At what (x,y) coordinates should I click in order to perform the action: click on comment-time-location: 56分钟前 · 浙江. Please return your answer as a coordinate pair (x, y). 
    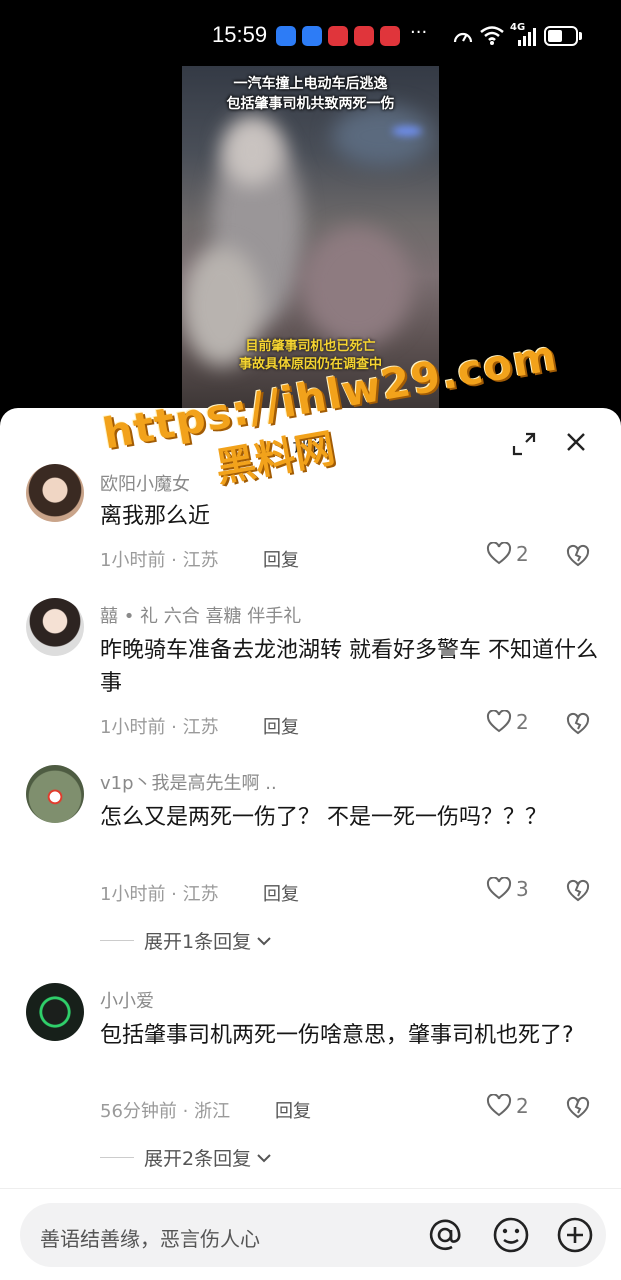
    Looking at the image, I should click on (165, 1111).